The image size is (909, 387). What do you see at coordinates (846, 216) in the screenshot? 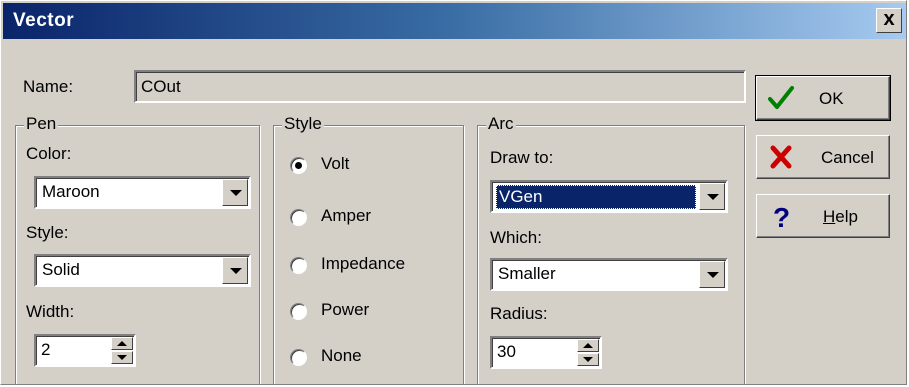
I see `help-rest: elp` at bounding box center [846, 216].